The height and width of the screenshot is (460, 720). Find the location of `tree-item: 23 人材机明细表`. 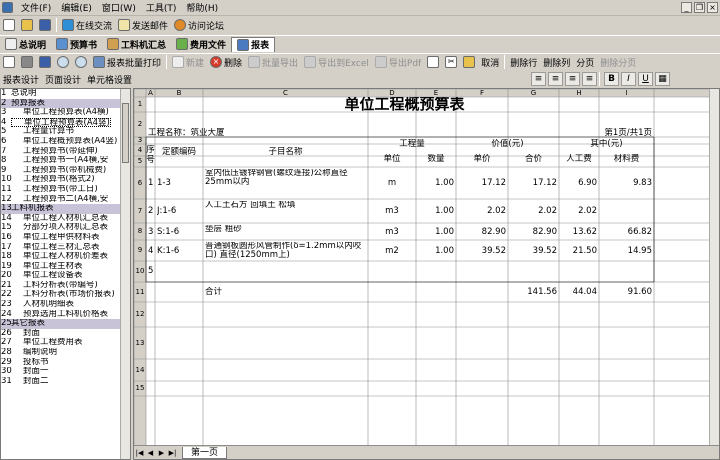

tree-item: 23 人材机明细表 is located at coordinates (65, 305).